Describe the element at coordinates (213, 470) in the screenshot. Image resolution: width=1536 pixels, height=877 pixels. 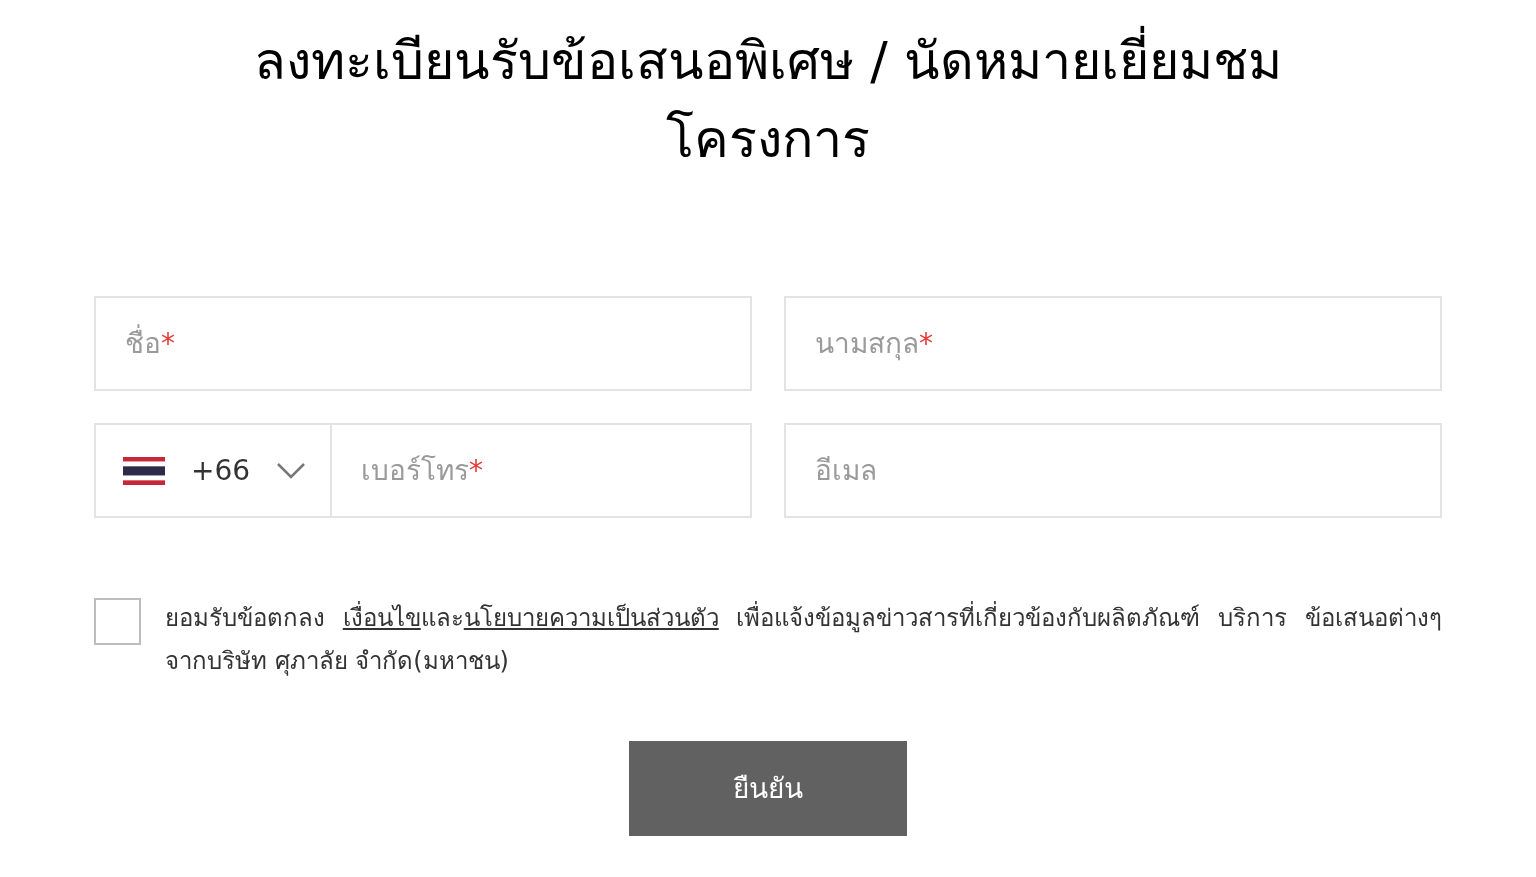
I see `country-code-select: +66` at that location.